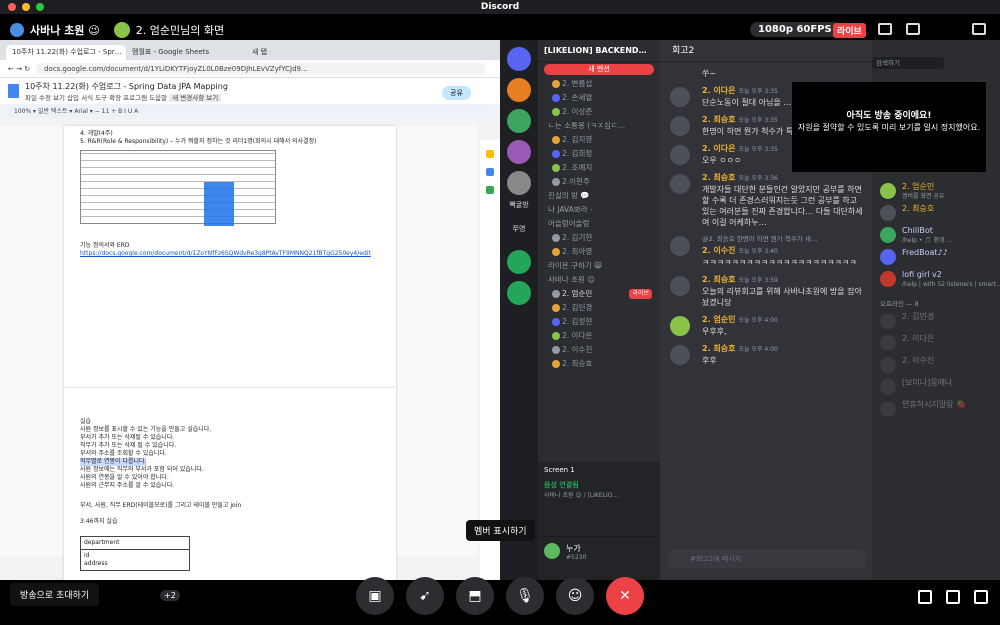 The width and height of the screenshot is (1000, 625). What do you see at coordinates (26, 7) in the screenshot?
I see `minimize-window-button` at bounding box center [26, 7].